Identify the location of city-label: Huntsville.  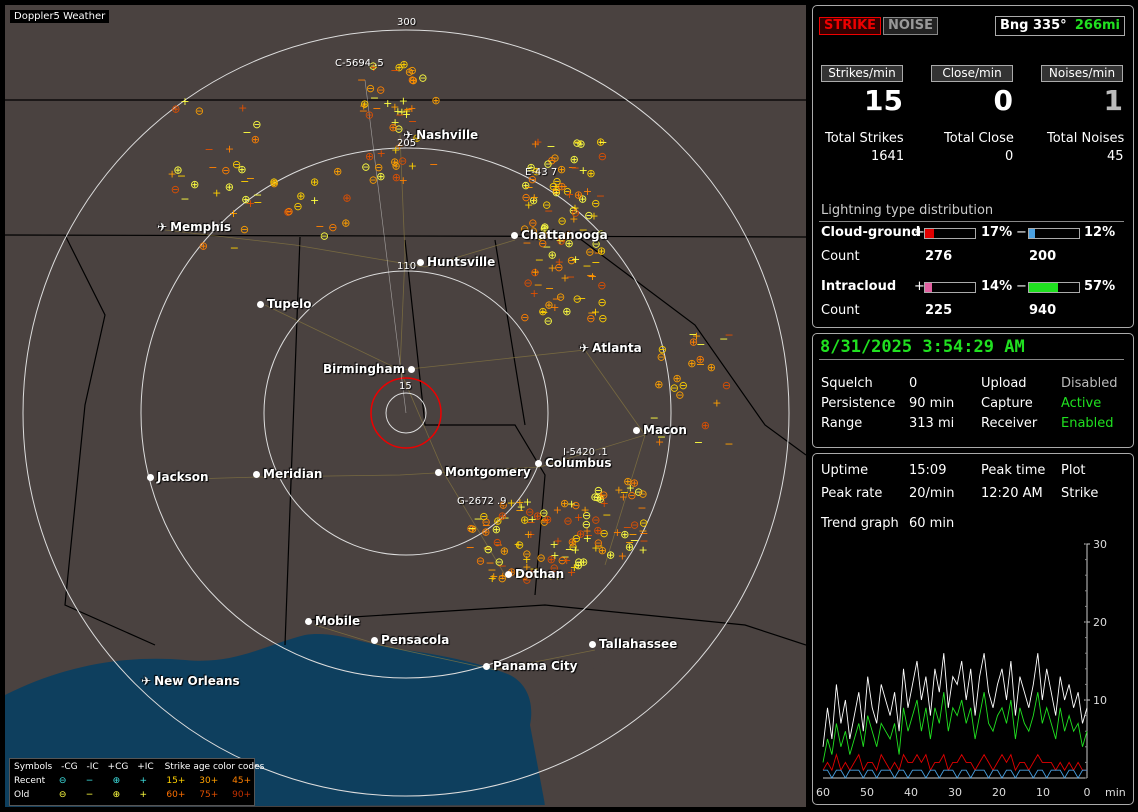
(461, 262).